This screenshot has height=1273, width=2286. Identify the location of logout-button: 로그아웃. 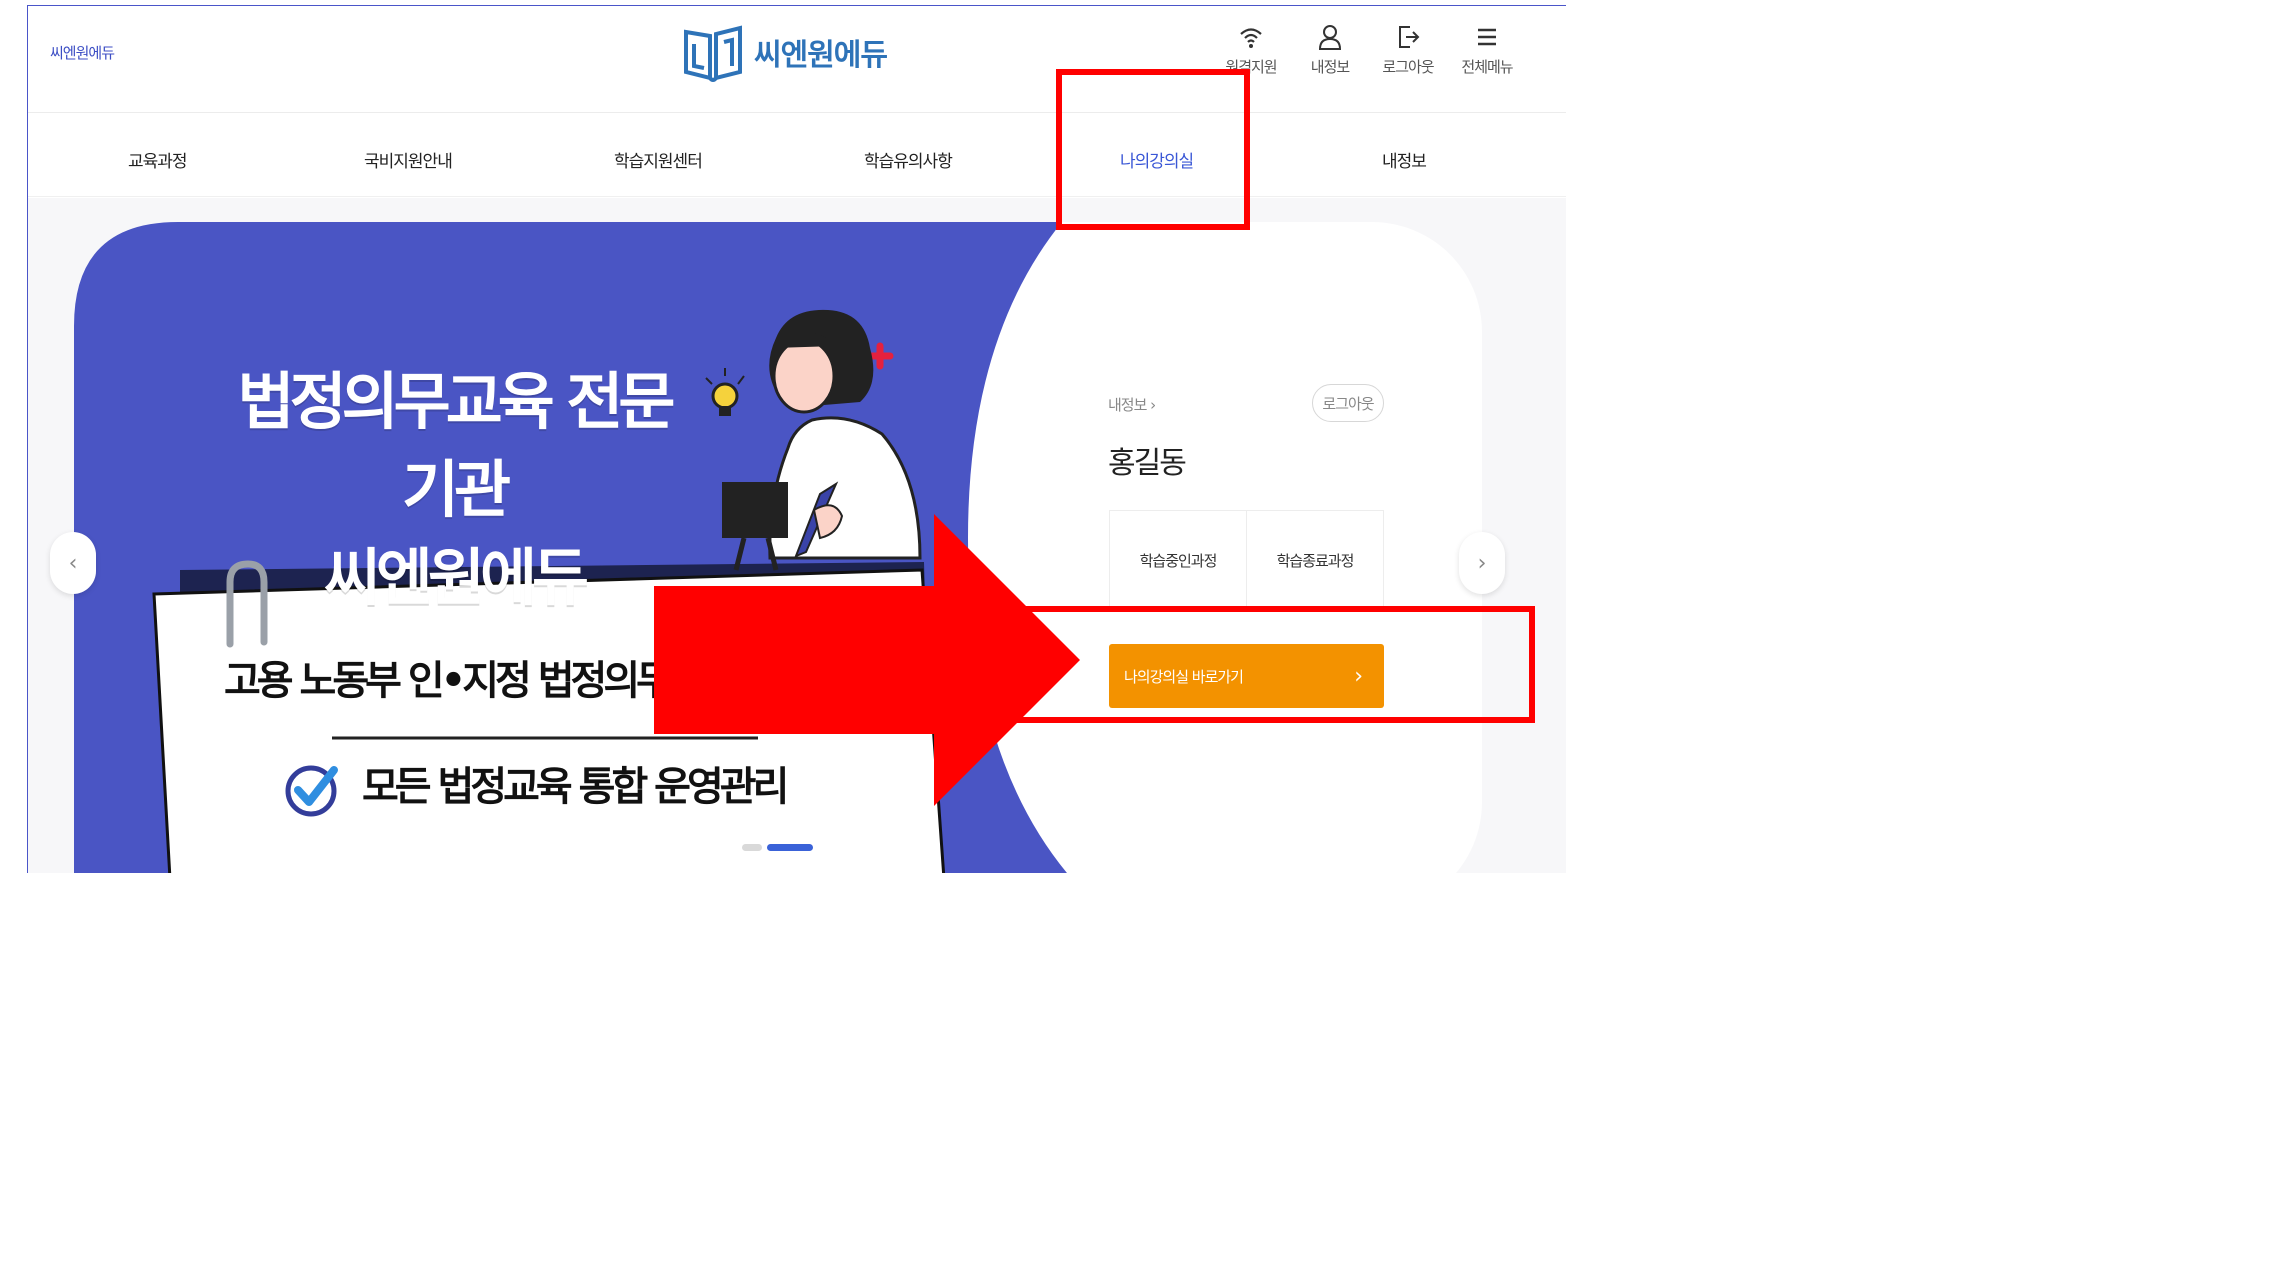
(1408, 50).